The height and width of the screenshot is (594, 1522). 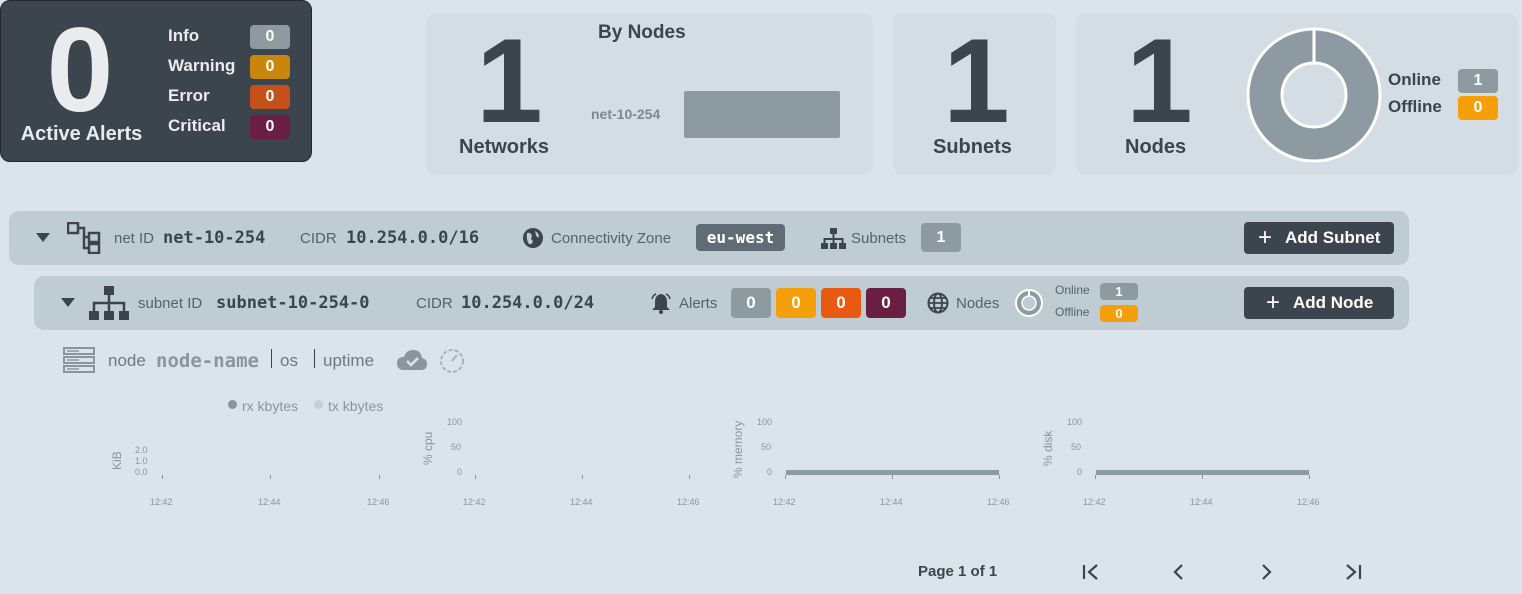 What do you see at coordinates (189, 95) in the screenshot?
I see `severity-error-label: Error` at bounding box center [189, 95].